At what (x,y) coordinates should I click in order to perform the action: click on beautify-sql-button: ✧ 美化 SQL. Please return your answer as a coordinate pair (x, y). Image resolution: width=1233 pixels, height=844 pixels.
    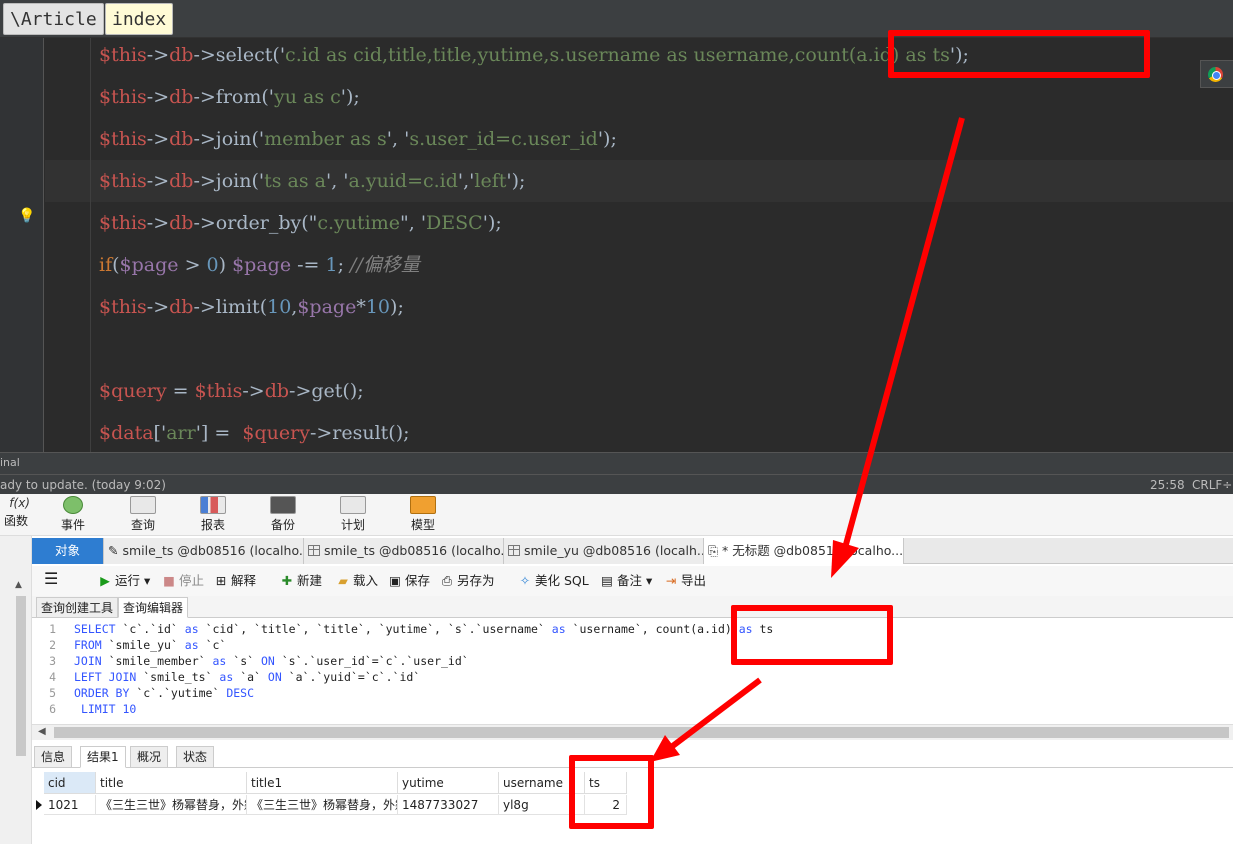
    Looking at the image, I should click on (553, 581).